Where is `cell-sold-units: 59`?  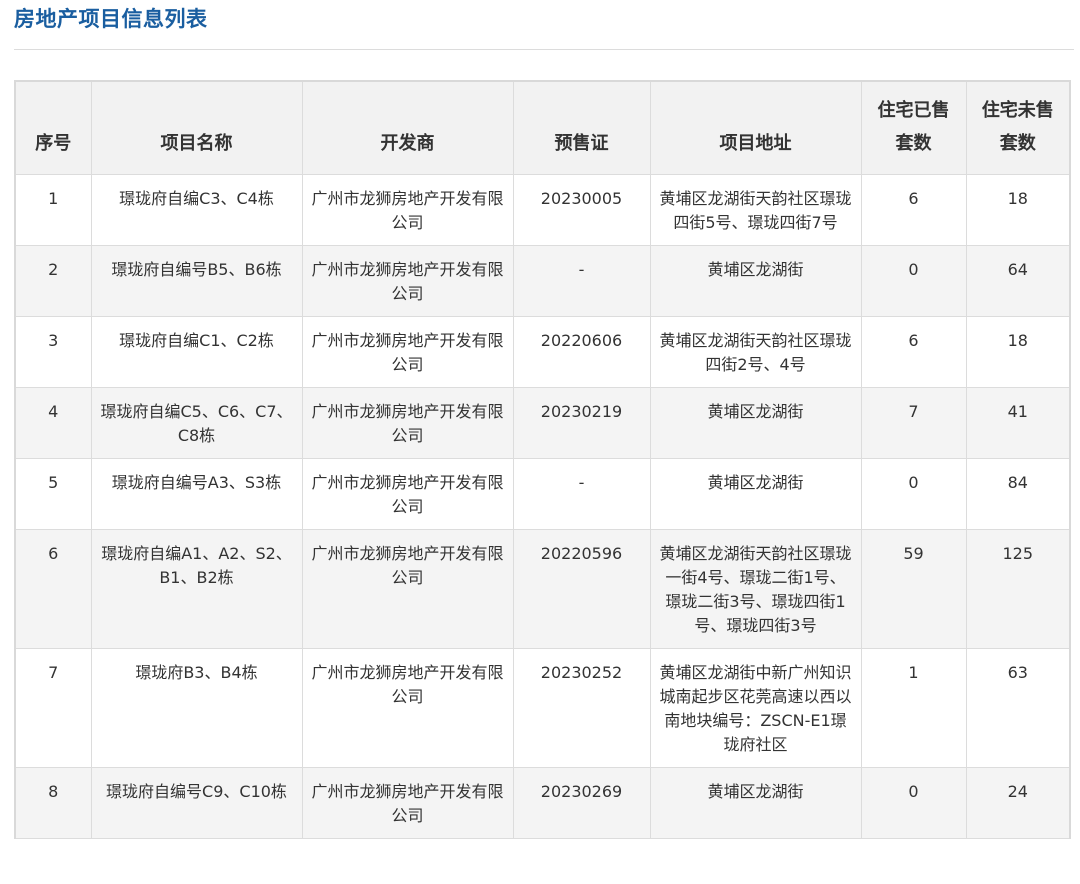 cell-sold-units: 59 is located at coordinates (913, 588).